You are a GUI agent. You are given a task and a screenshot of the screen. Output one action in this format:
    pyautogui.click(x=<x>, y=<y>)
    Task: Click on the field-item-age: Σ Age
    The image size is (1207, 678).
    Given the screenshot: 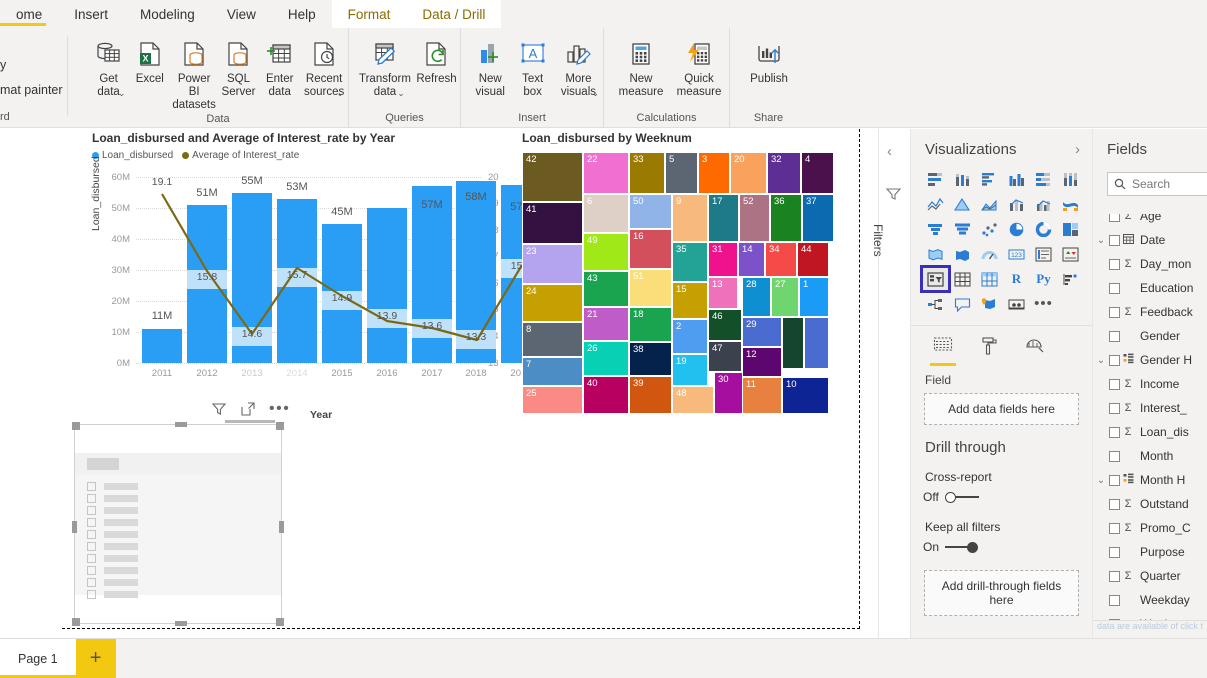 What is the action you would take?
    pyautogui.click(x=1150, y=221)
    